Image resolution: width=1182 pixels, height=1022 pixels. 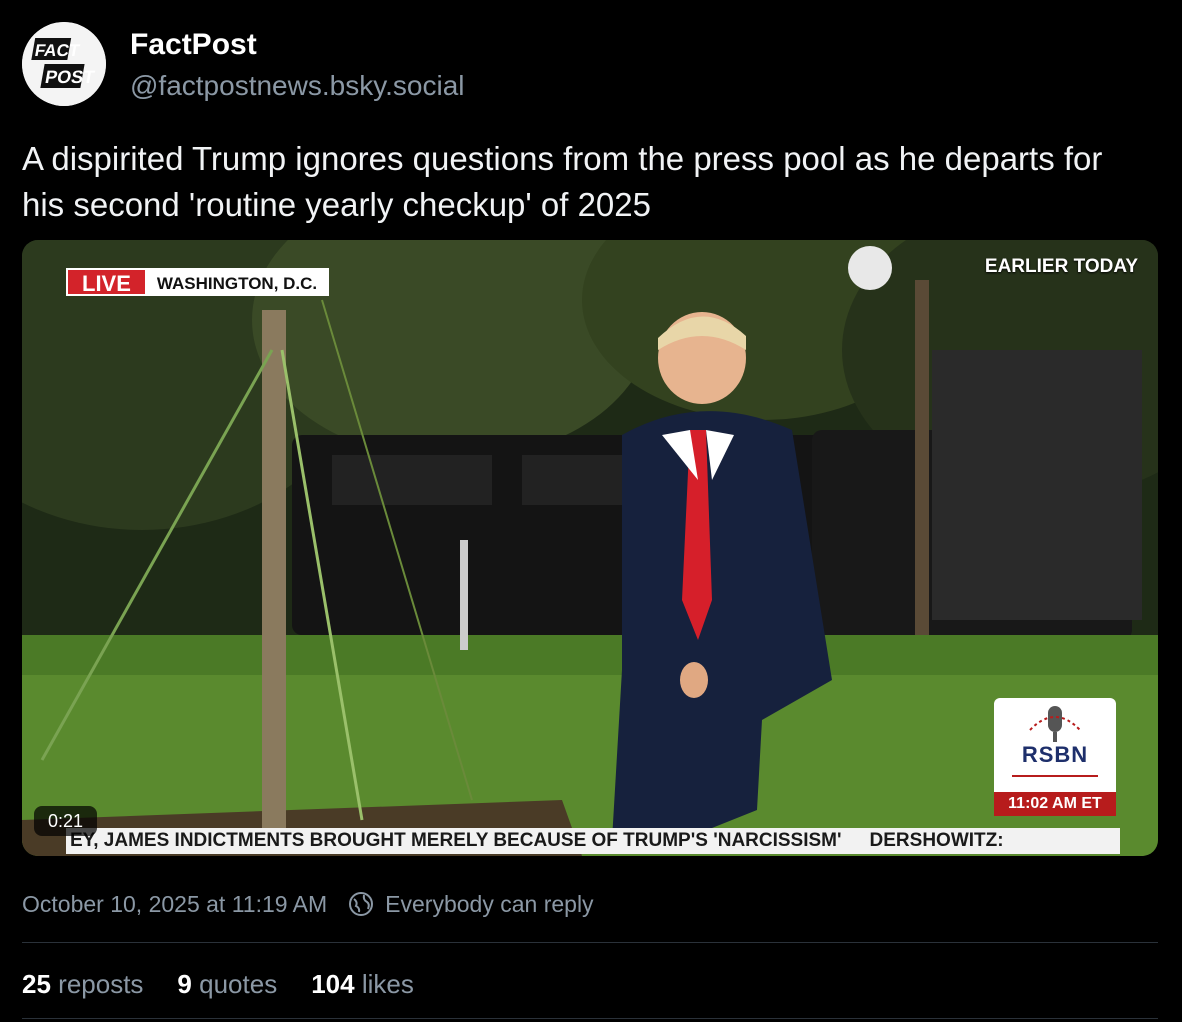 I want to click on author-avatar: FACT POST, so click(x=64, y=64).